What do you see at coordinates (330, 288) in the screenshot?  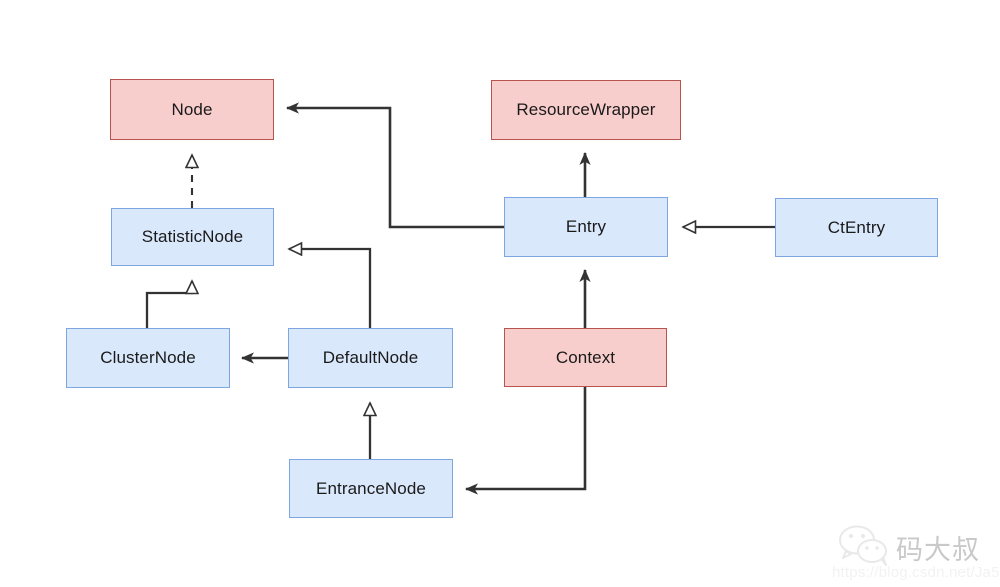 I see `edge-default-node-extends-statistic` at bounding box center [330, 288].